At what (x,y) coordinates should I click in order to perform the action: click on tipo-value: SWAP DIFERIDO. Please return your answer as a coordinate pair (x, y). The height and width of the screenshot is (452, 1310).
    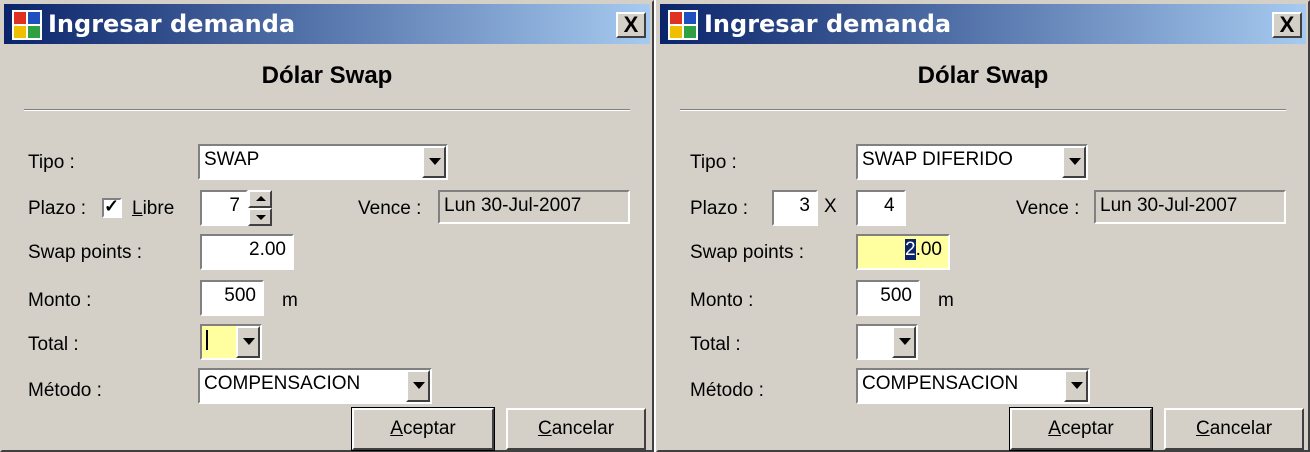
    Looking at the image, I should click on (937, 159).